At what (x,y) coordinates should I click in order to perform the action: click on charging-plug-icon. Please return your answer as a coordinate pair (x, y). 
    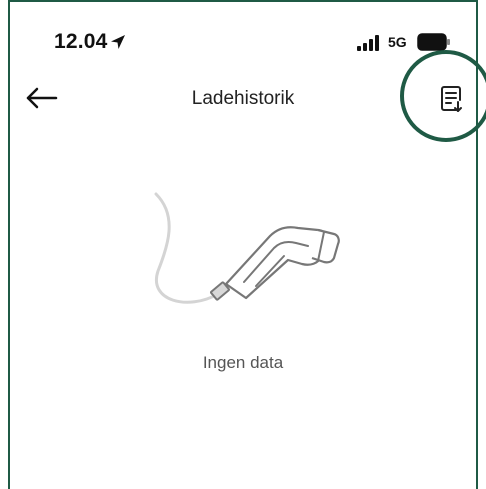
    Looking at the image, I should click on (247, 248).